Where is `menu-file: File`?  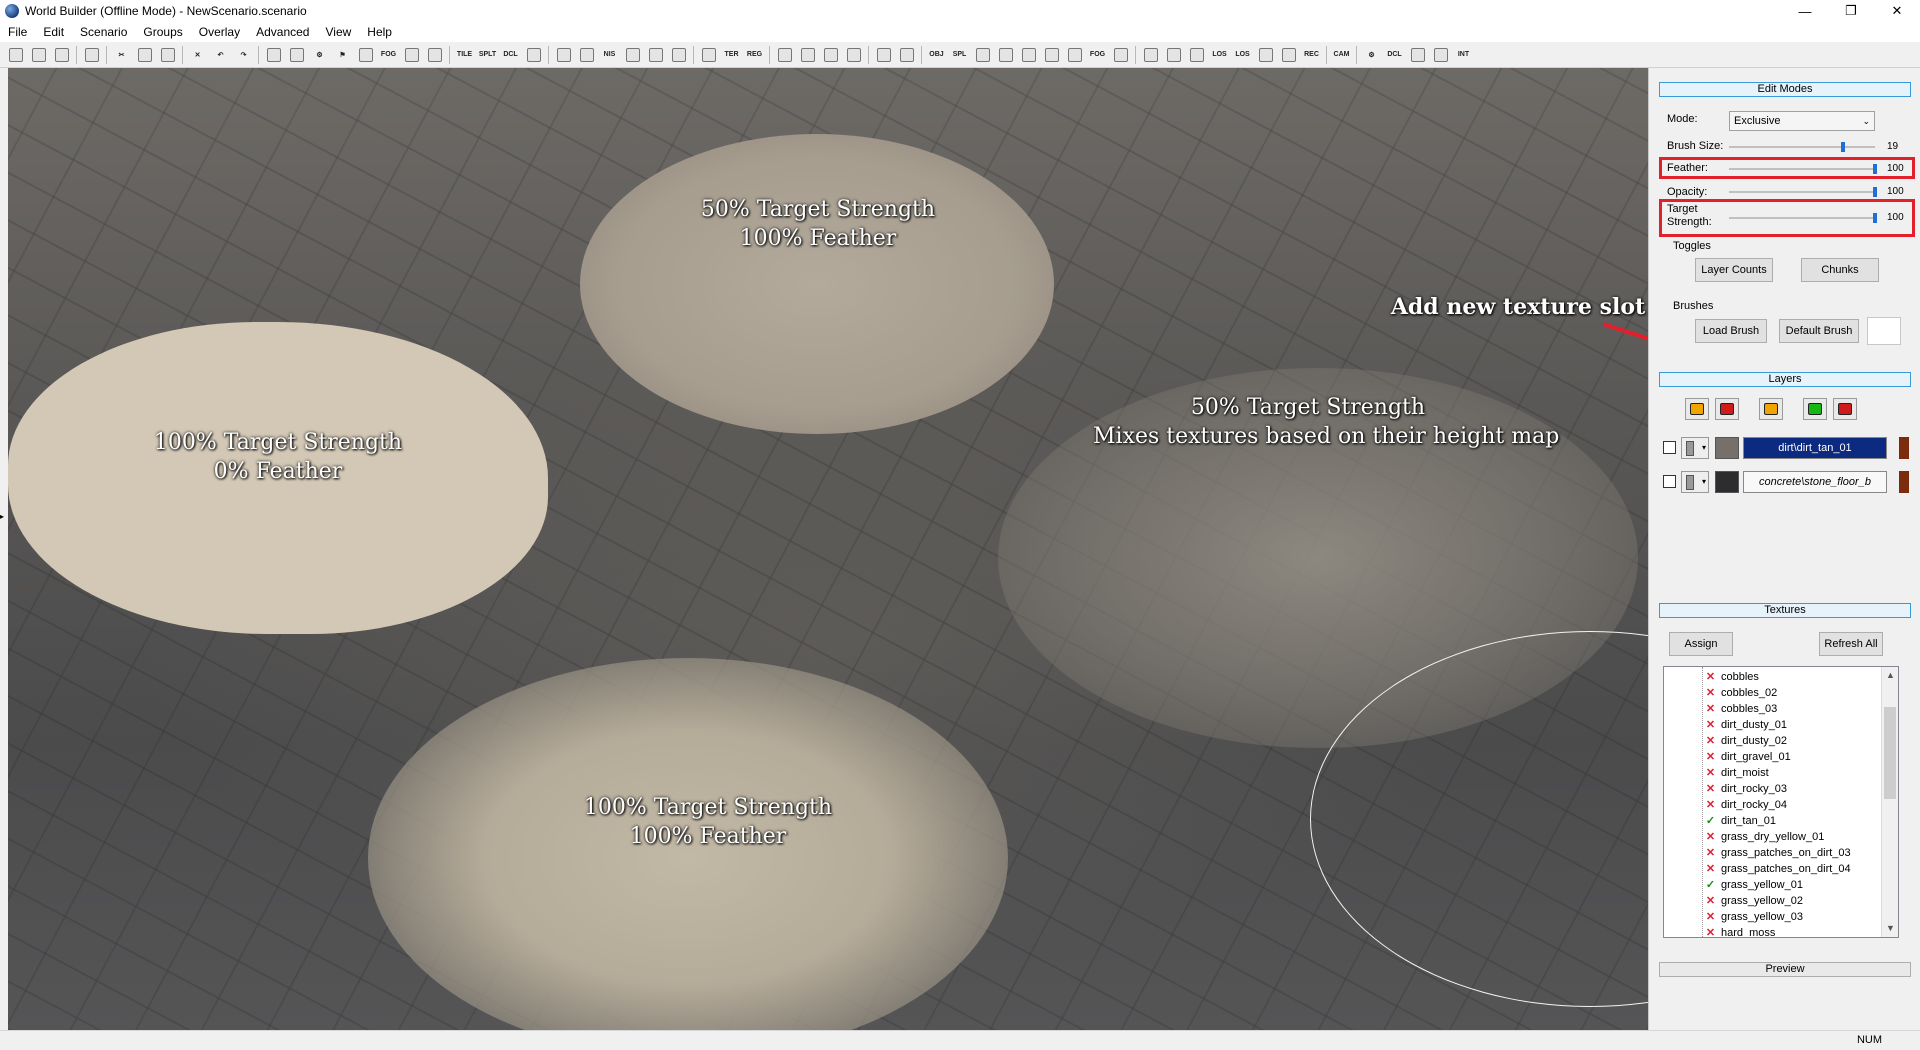 menu-file: File is located at coordinates (17, 32).